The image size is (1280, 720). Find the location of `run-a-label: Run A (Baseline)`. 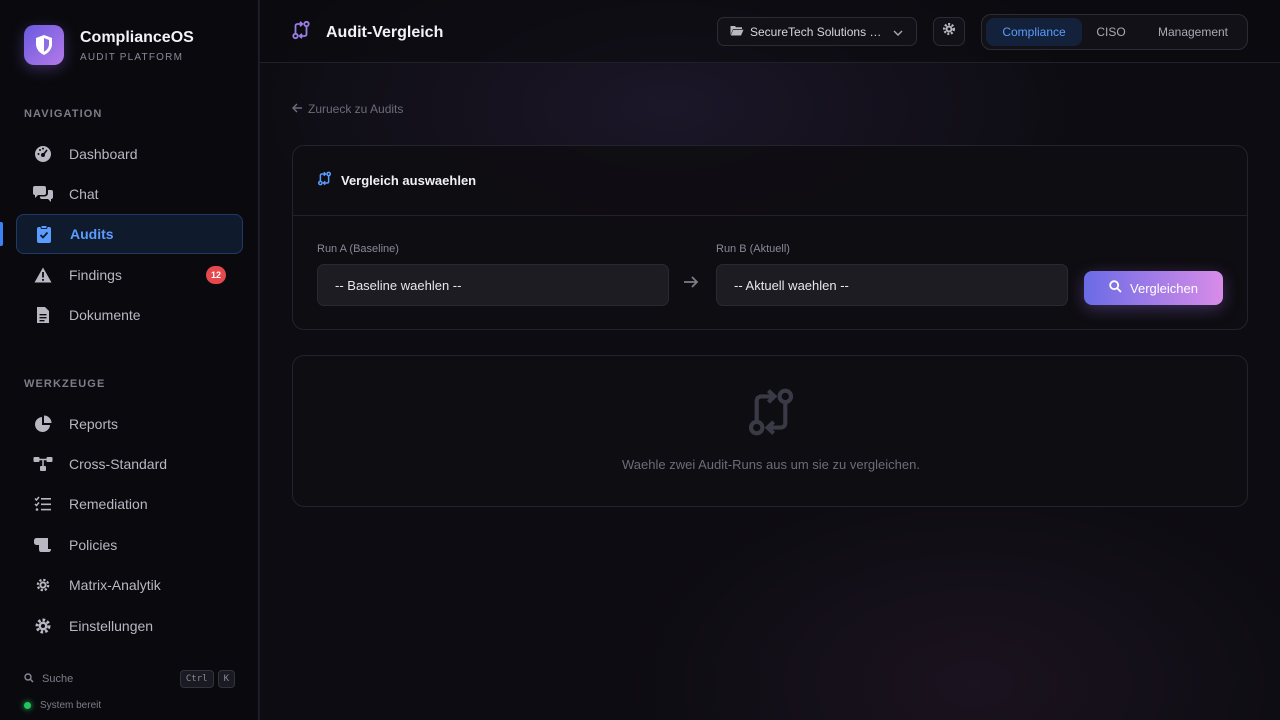

run-a-label: Run A (Baseline) is located at coordinates (358, 249).